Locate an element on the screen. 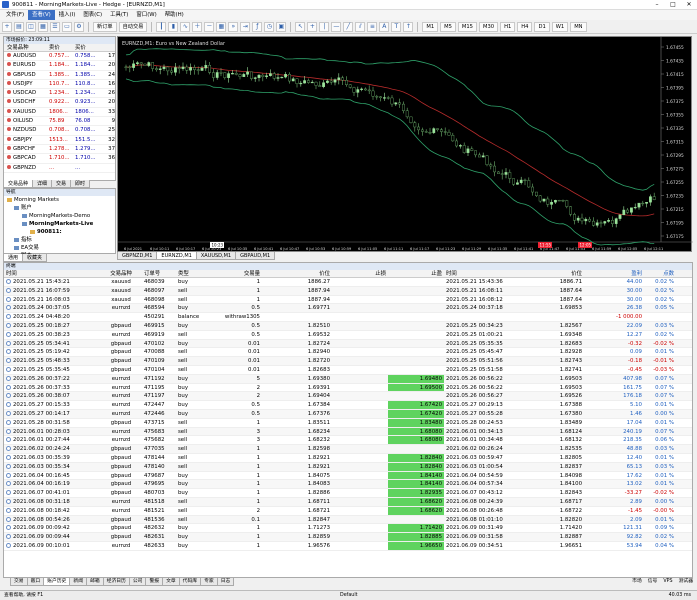 The height and width of the screenshot is (600, 697). cursor-icon: ↖ is located at coordinates (300, 26).